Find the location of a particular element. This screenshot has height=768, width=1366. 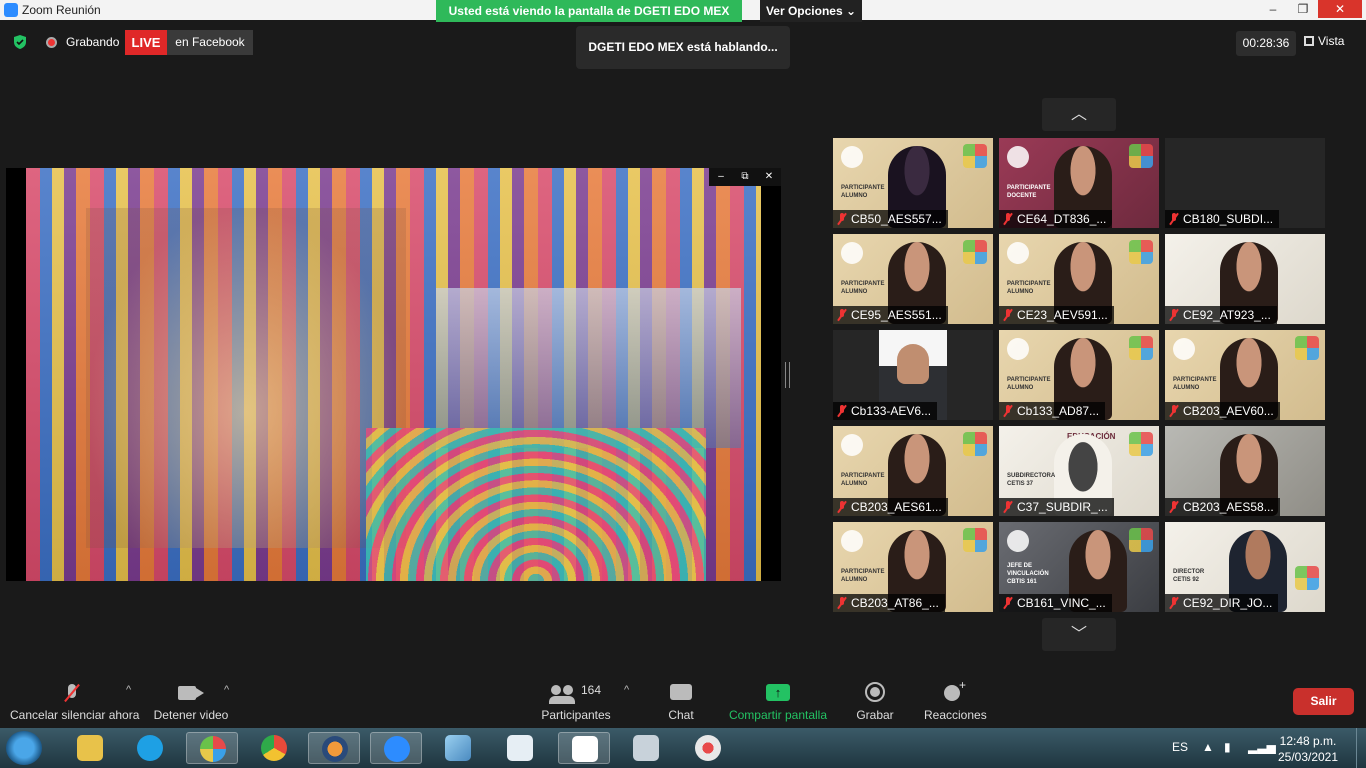

live-badge: LIVE is located at coordinates (146, 42).